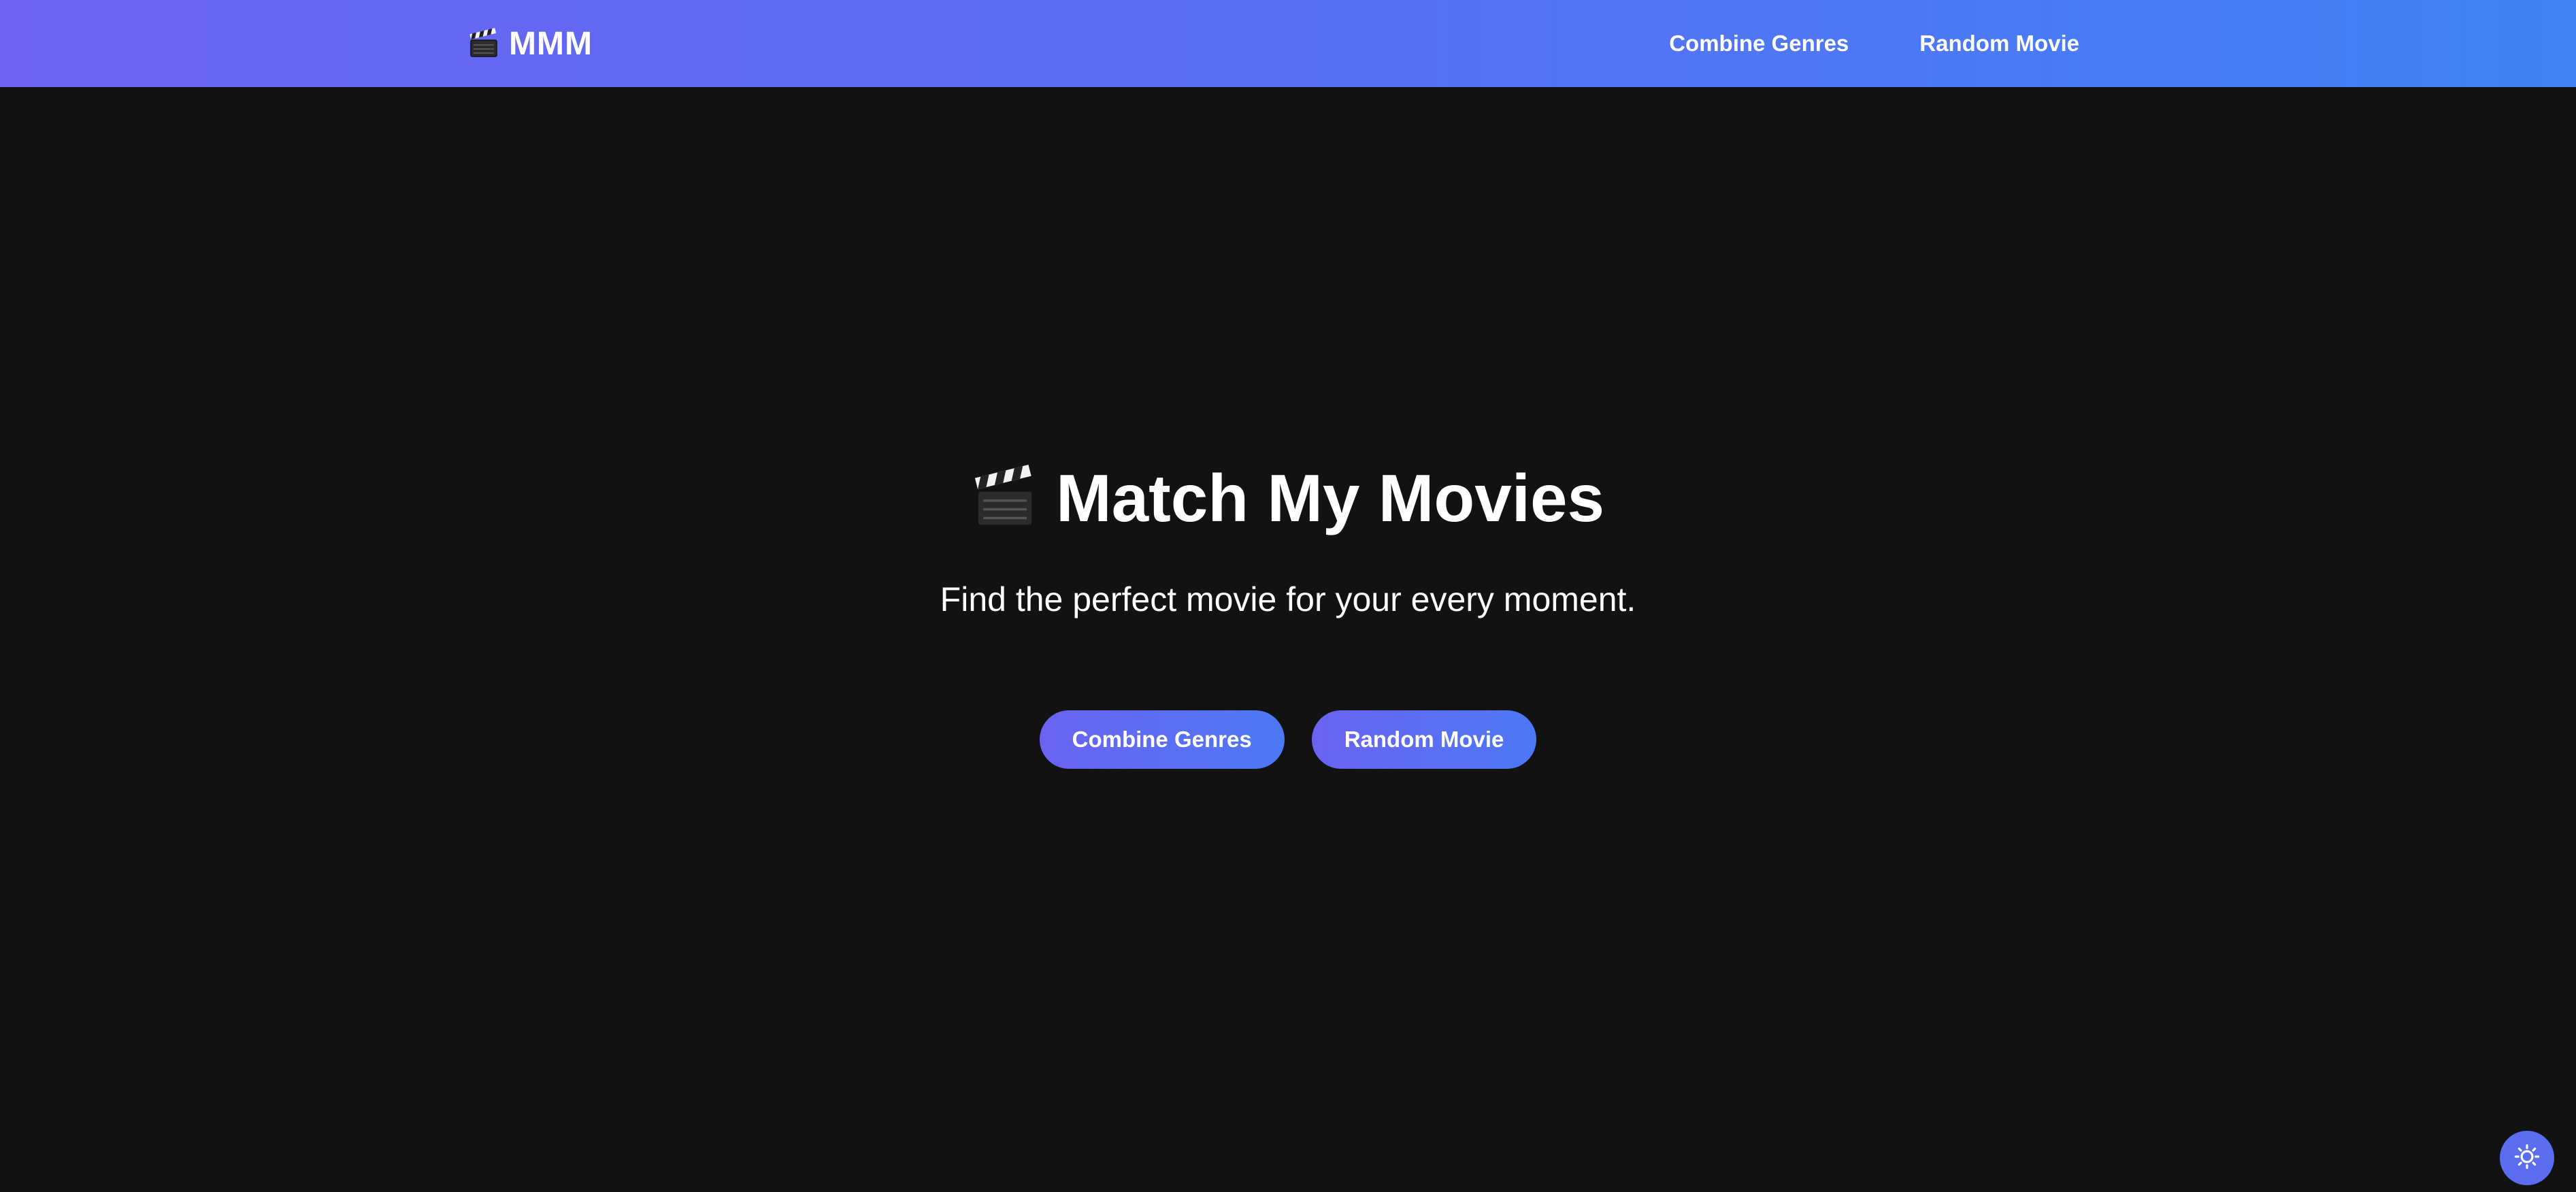 This screenshot has width=2576, height=1192. I want to click on random-movie-button: Random Movie, so click(1424, 739).